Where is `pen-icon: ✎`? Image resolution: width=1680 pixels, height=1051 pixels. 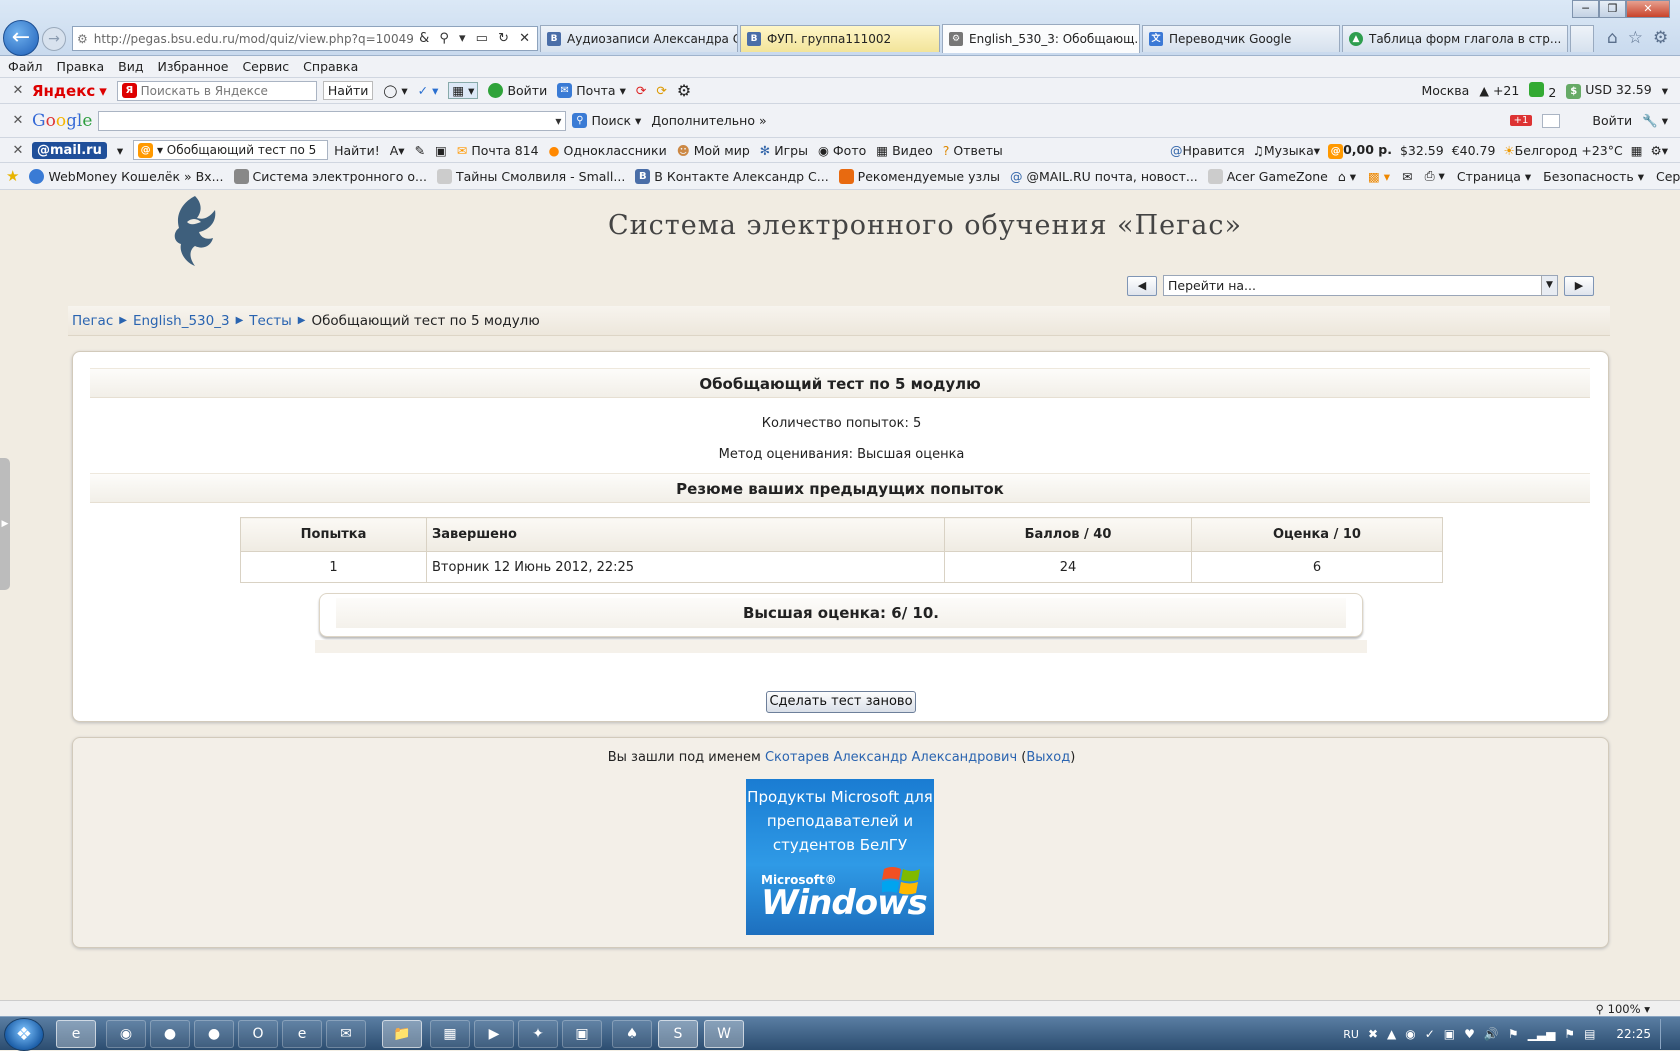 pen-icon: ✎ is located at coordinates (420, 150).